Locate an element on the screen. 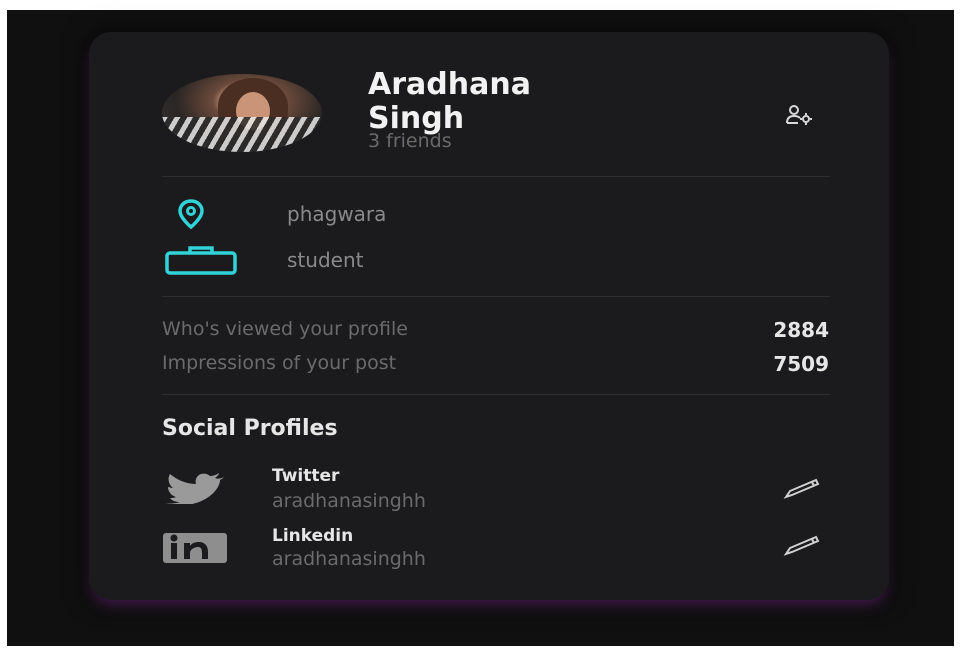  stat-label-profile-views: Who's viewed your profile is located at coordinates (285, 329).